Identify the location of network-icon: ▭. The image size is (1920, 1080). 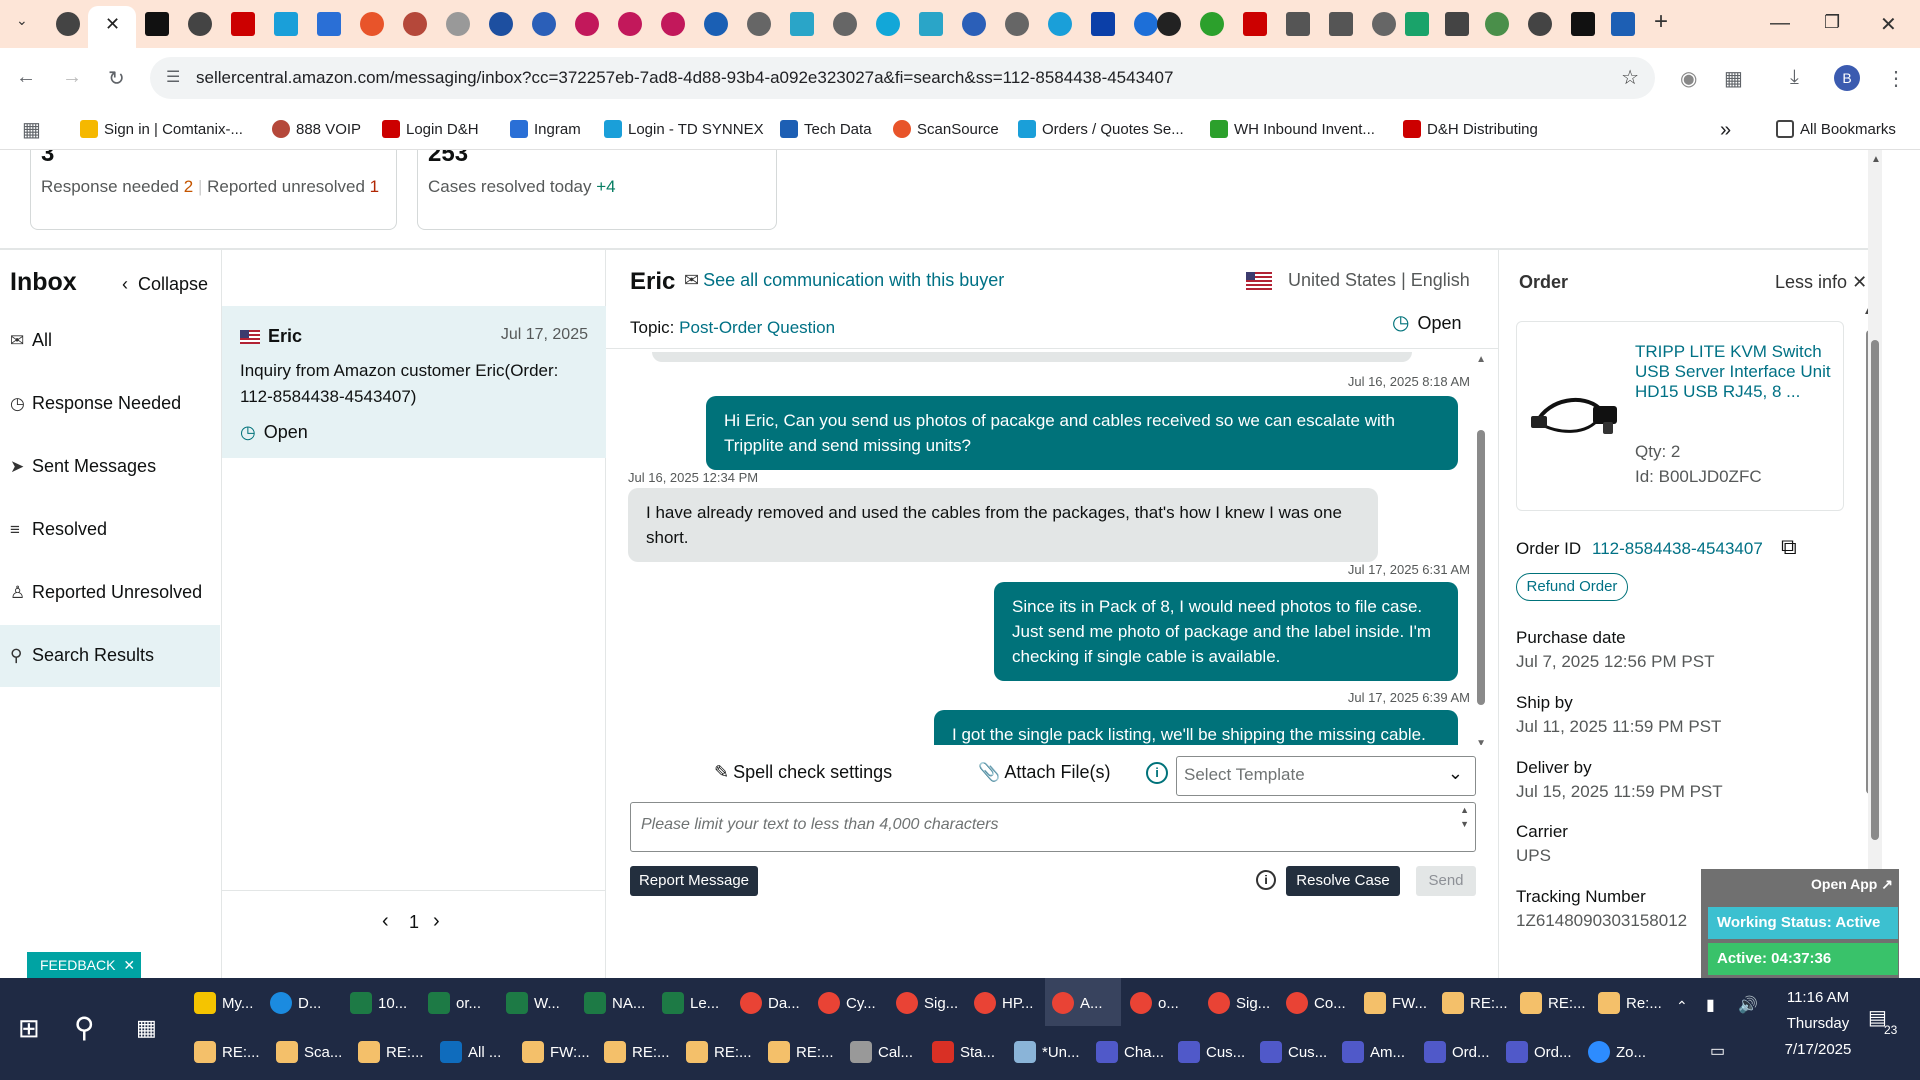
(1717, 1052).